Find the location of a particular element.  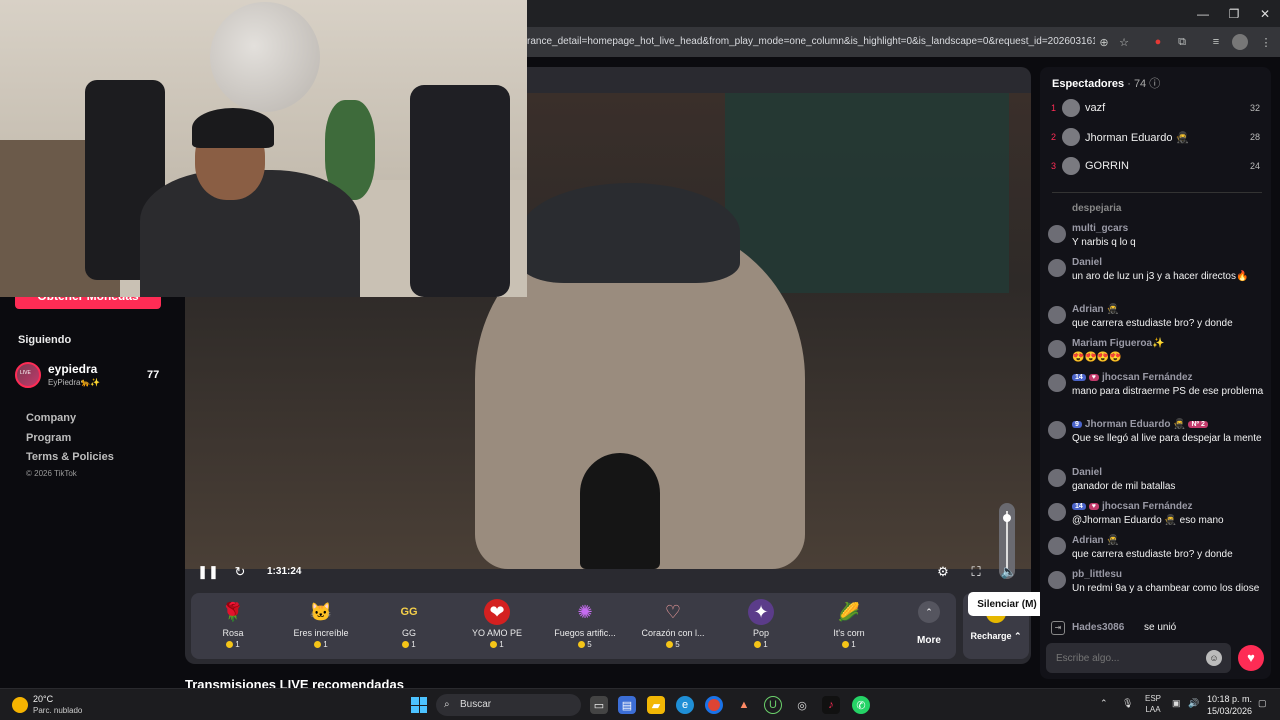

message-text: Un redmi 9a y a chambear como los diose is located at coordinates (1166, 588).